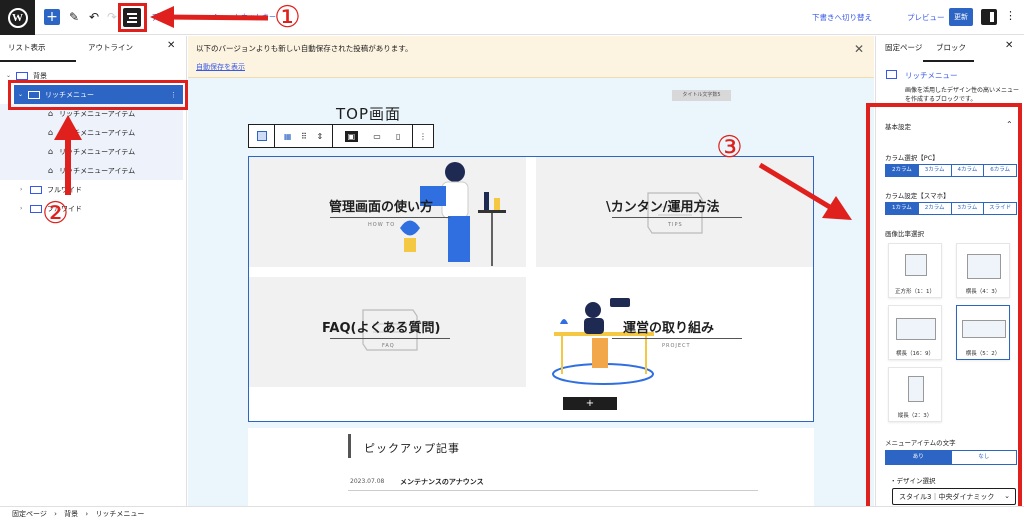  What do you see at coordinates (287, 17) in the screenshot?
I see `annotation-label-1: ①` at bounding box center [287, 17].